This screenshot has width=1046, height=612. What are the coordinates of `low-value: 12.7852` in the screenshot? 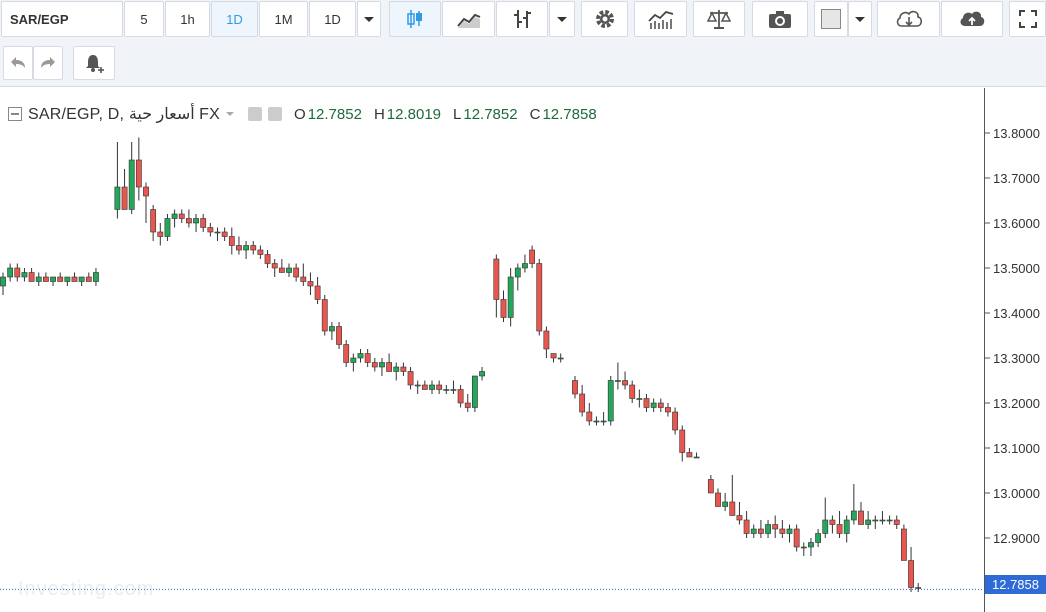 It's located at (490, 114).